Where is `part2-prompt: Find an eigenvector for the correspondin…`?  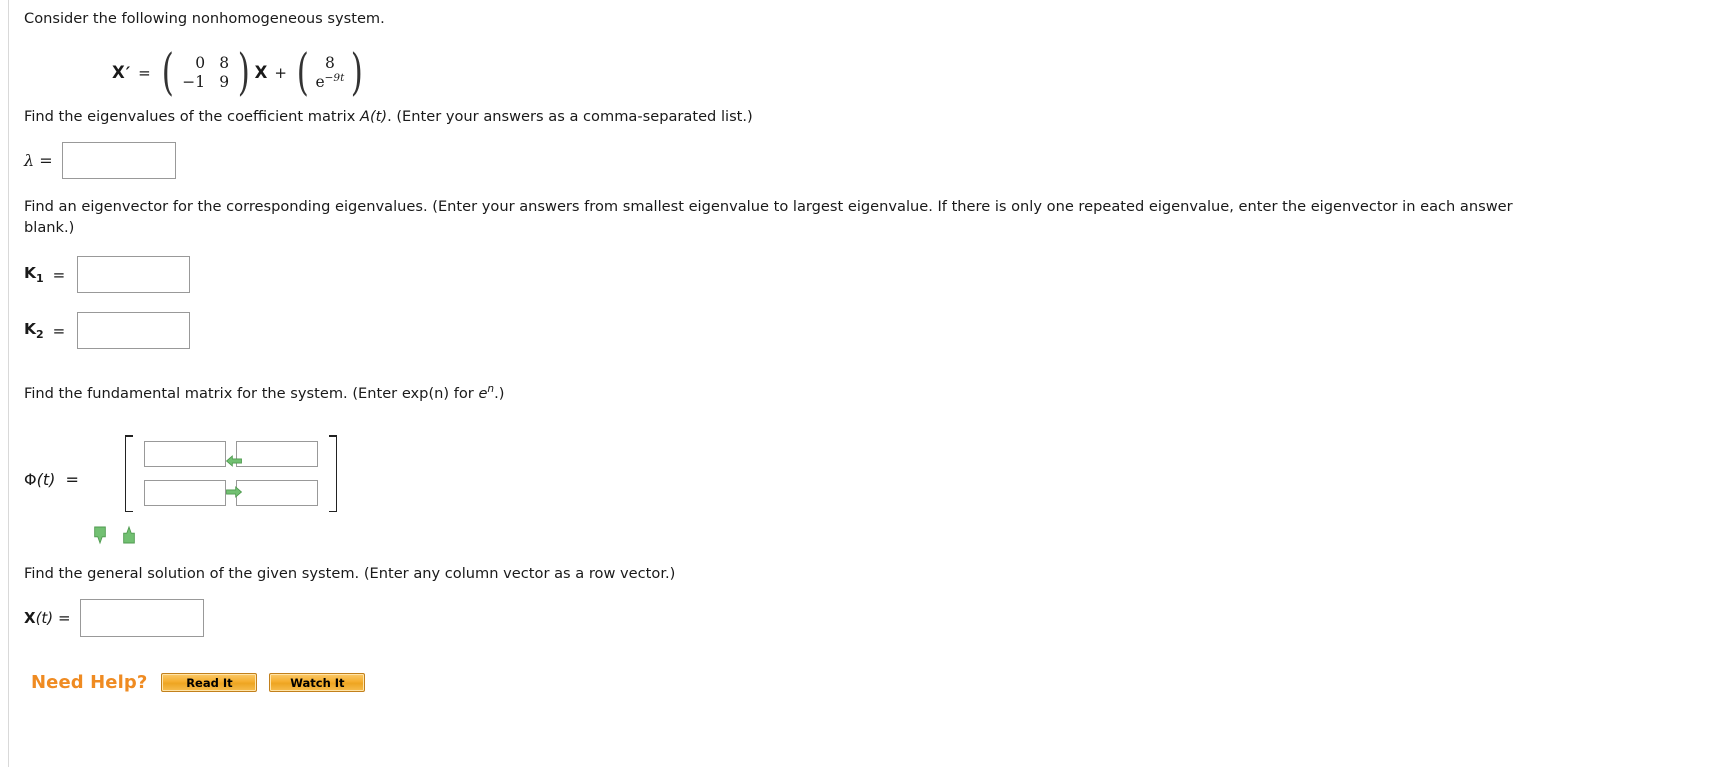 part2-prompt: Find an eigenvector for the correspondin… is located at coordinates (874, 217).